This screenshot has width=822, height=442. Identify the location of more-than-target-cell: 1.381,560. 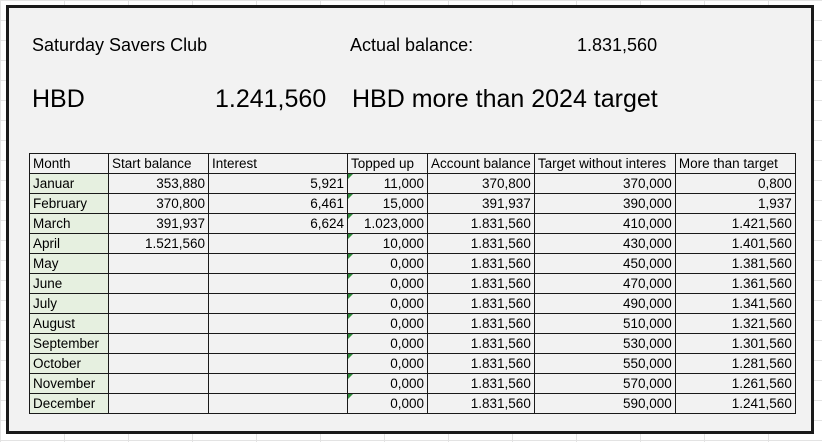
(735, 263).